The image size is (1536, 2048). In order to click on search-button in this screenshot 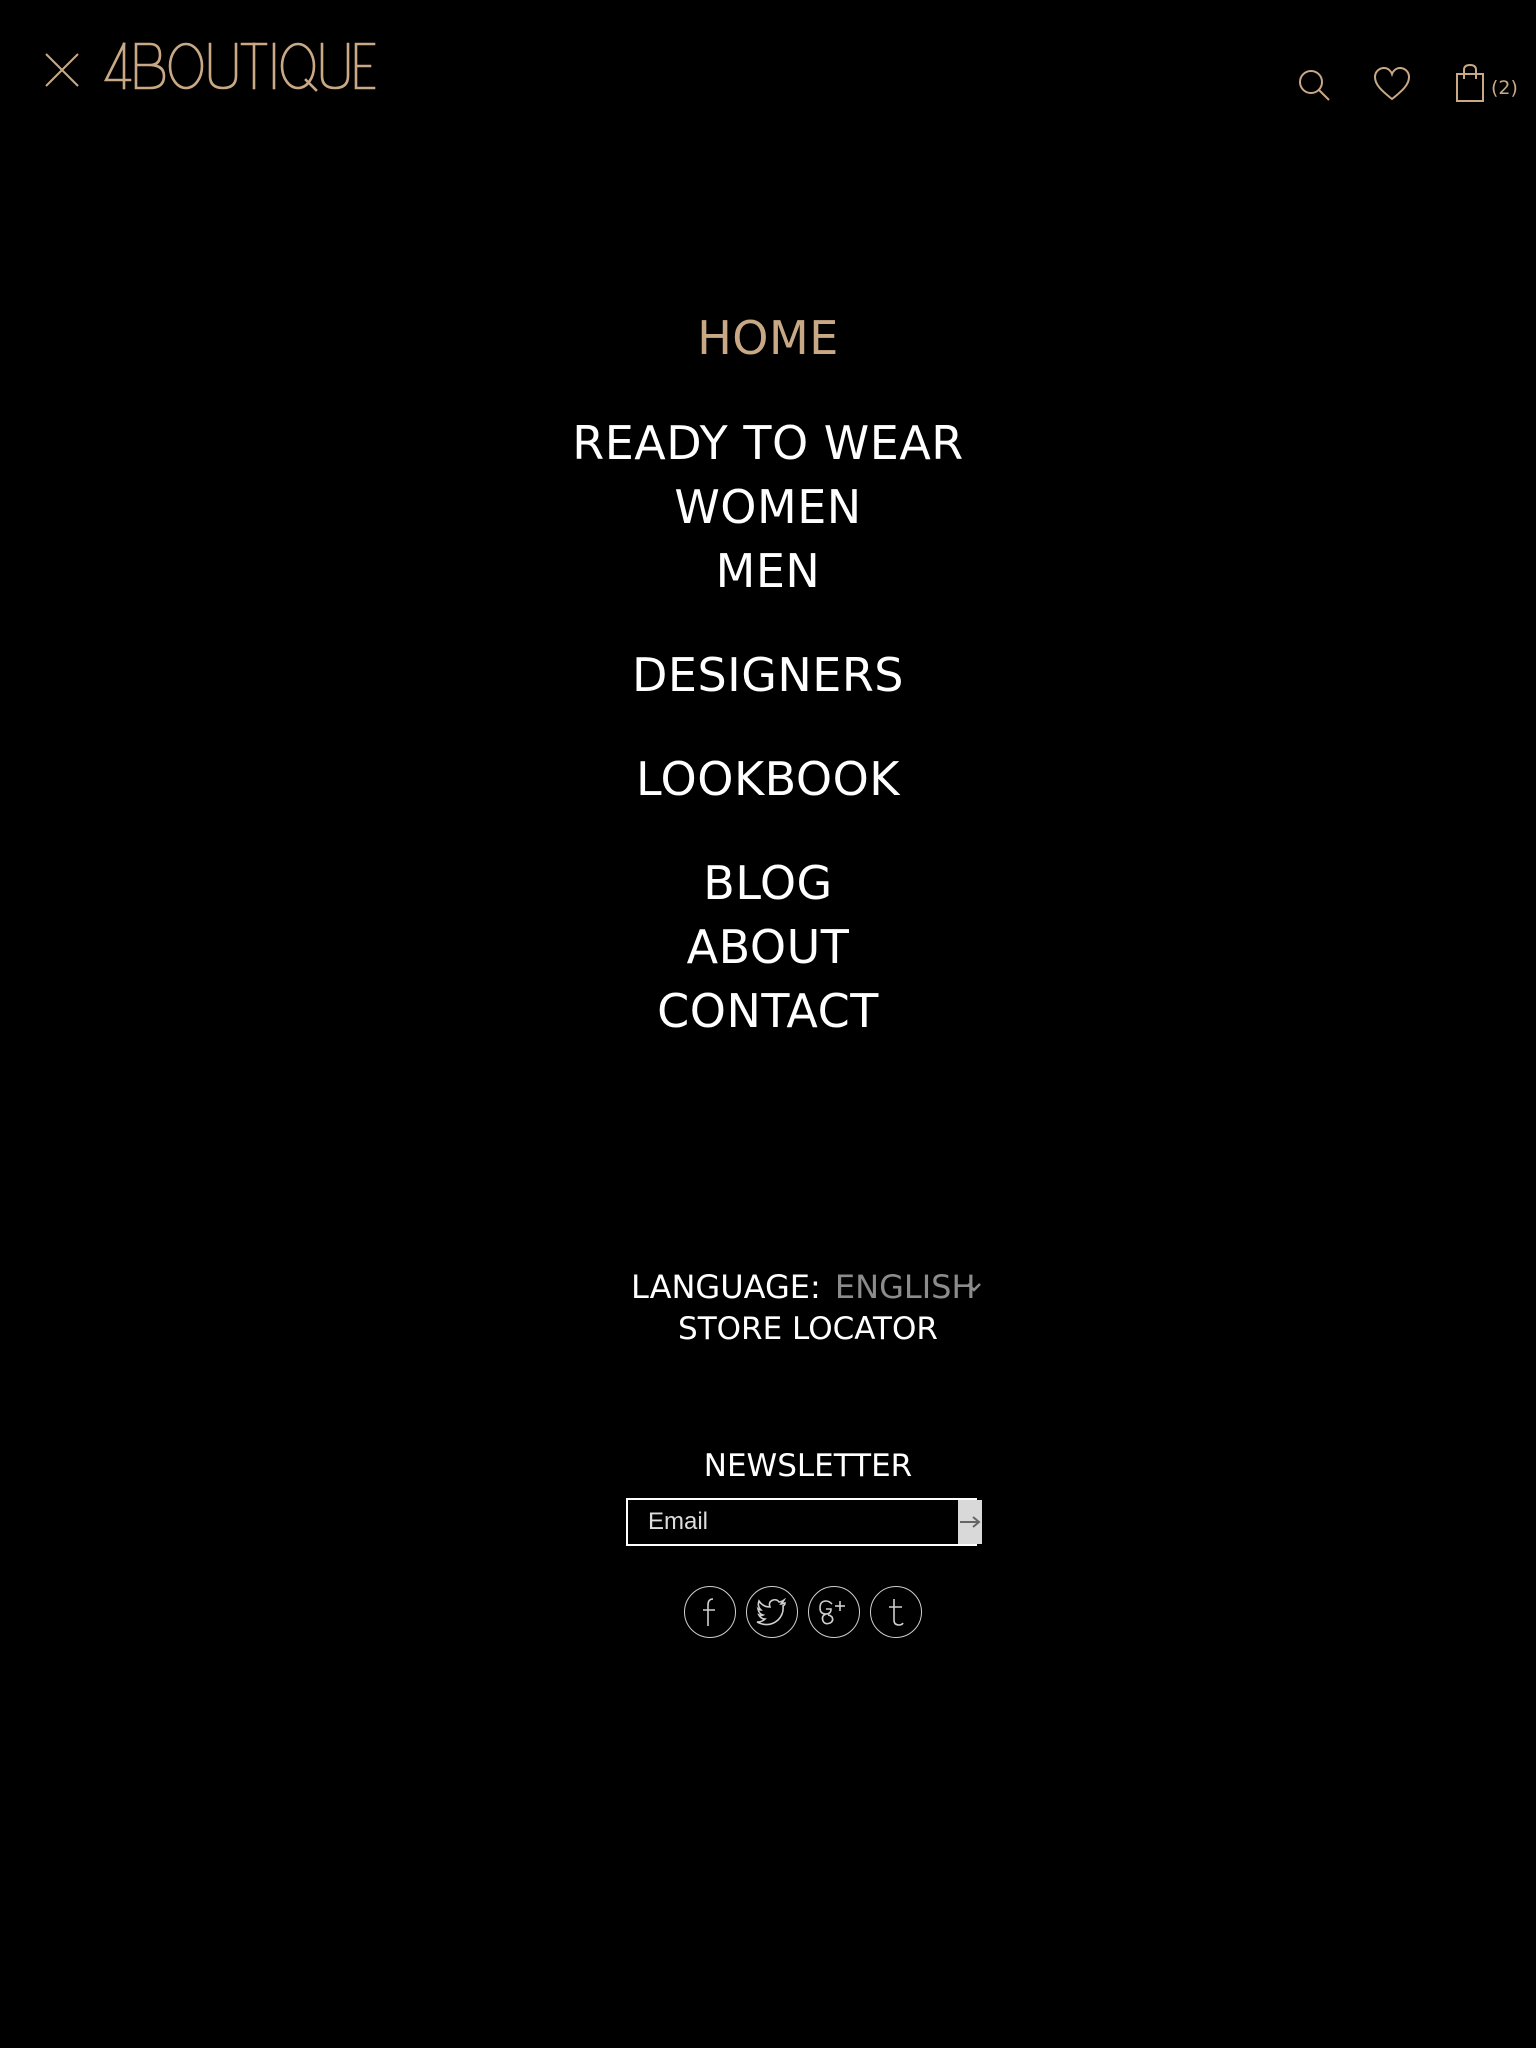, I will do `click(1314, 85)`.